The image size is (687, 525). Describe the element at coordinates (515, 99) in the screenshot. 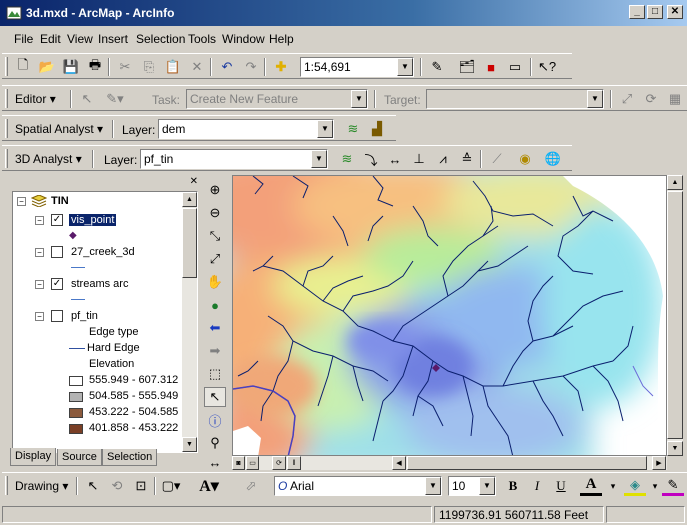

I see `target-combo: ▼` at that location.